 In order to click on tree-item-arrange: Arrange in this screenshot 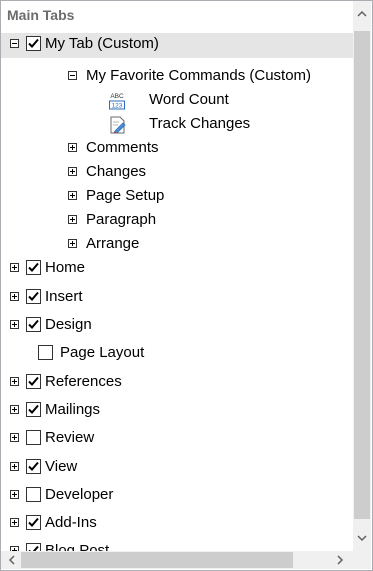, I will do `click(177, 245)`.